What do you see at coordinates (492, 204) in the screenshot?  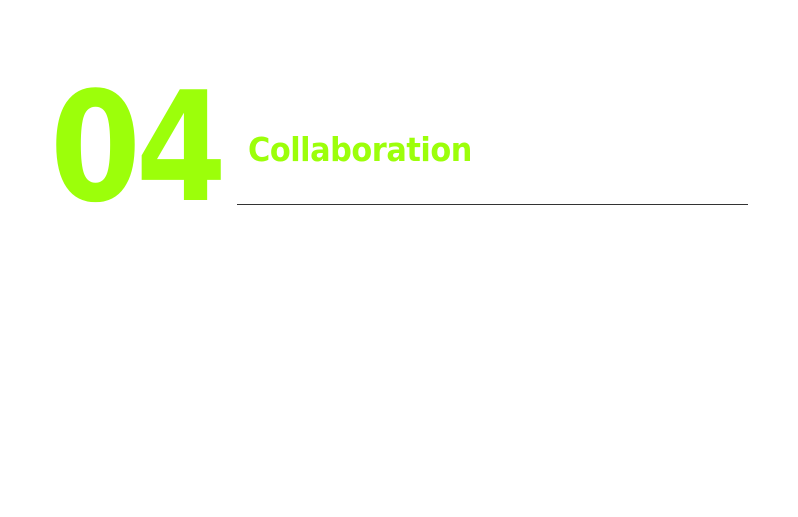 I see `section-divider` at bounding box center [492, 204].